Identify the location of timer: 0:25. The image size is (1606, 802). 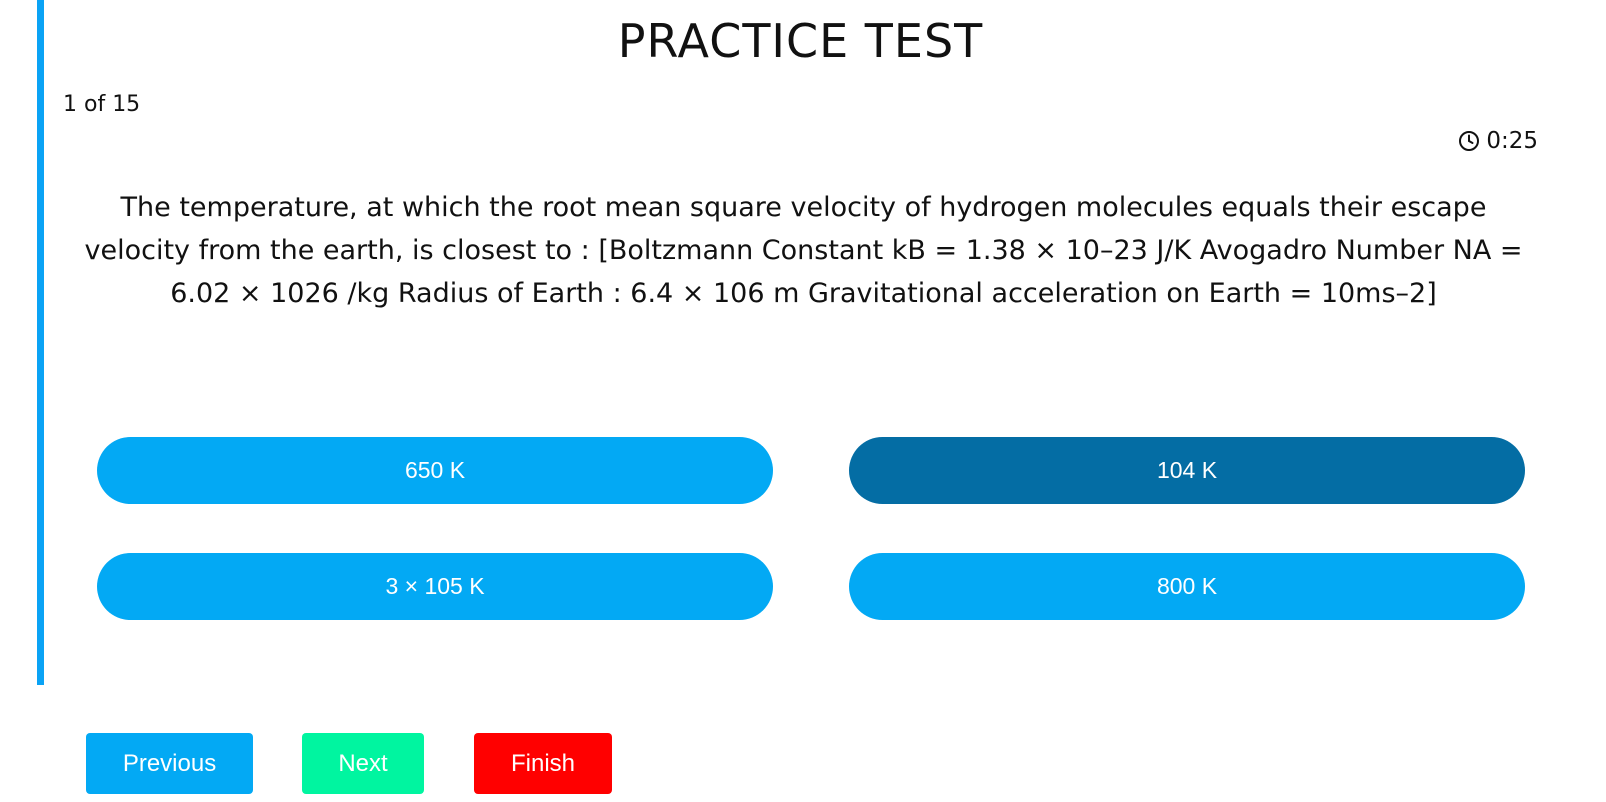
(1498, 141).